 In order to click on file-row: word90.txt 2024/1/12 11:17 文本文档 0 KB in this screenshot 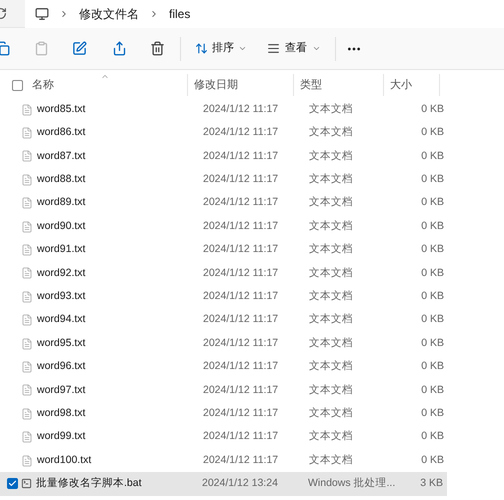, I will do `click(223, 226)`.